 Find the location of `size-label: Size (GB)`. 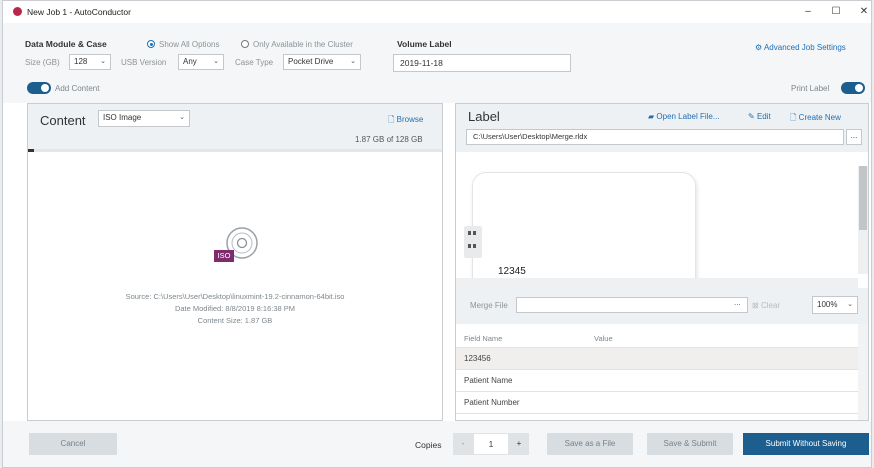

size-label: Size (GB) is located at coordinates (42, 62).